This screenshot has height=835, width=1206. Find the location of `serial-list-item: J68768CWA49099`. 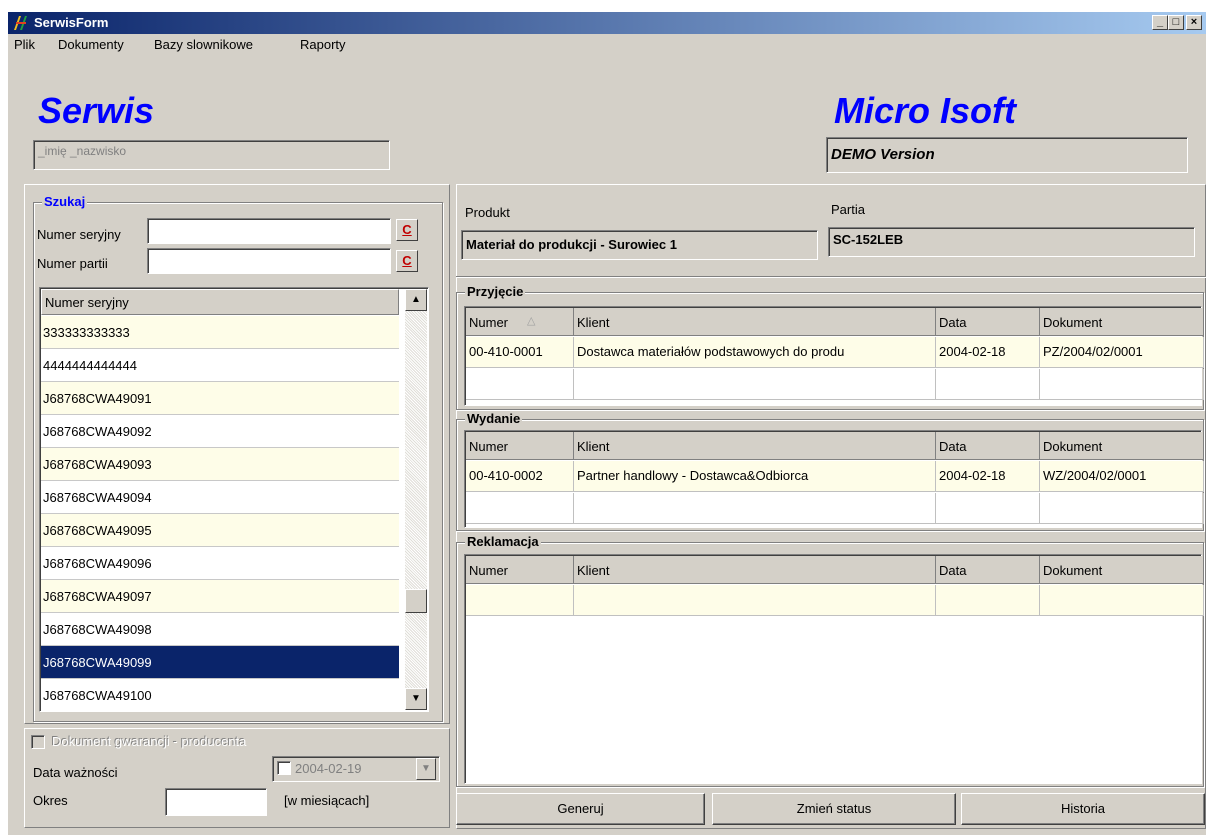

serial-list-item: J68768CWA49099 is located at coordinates (220, 662).